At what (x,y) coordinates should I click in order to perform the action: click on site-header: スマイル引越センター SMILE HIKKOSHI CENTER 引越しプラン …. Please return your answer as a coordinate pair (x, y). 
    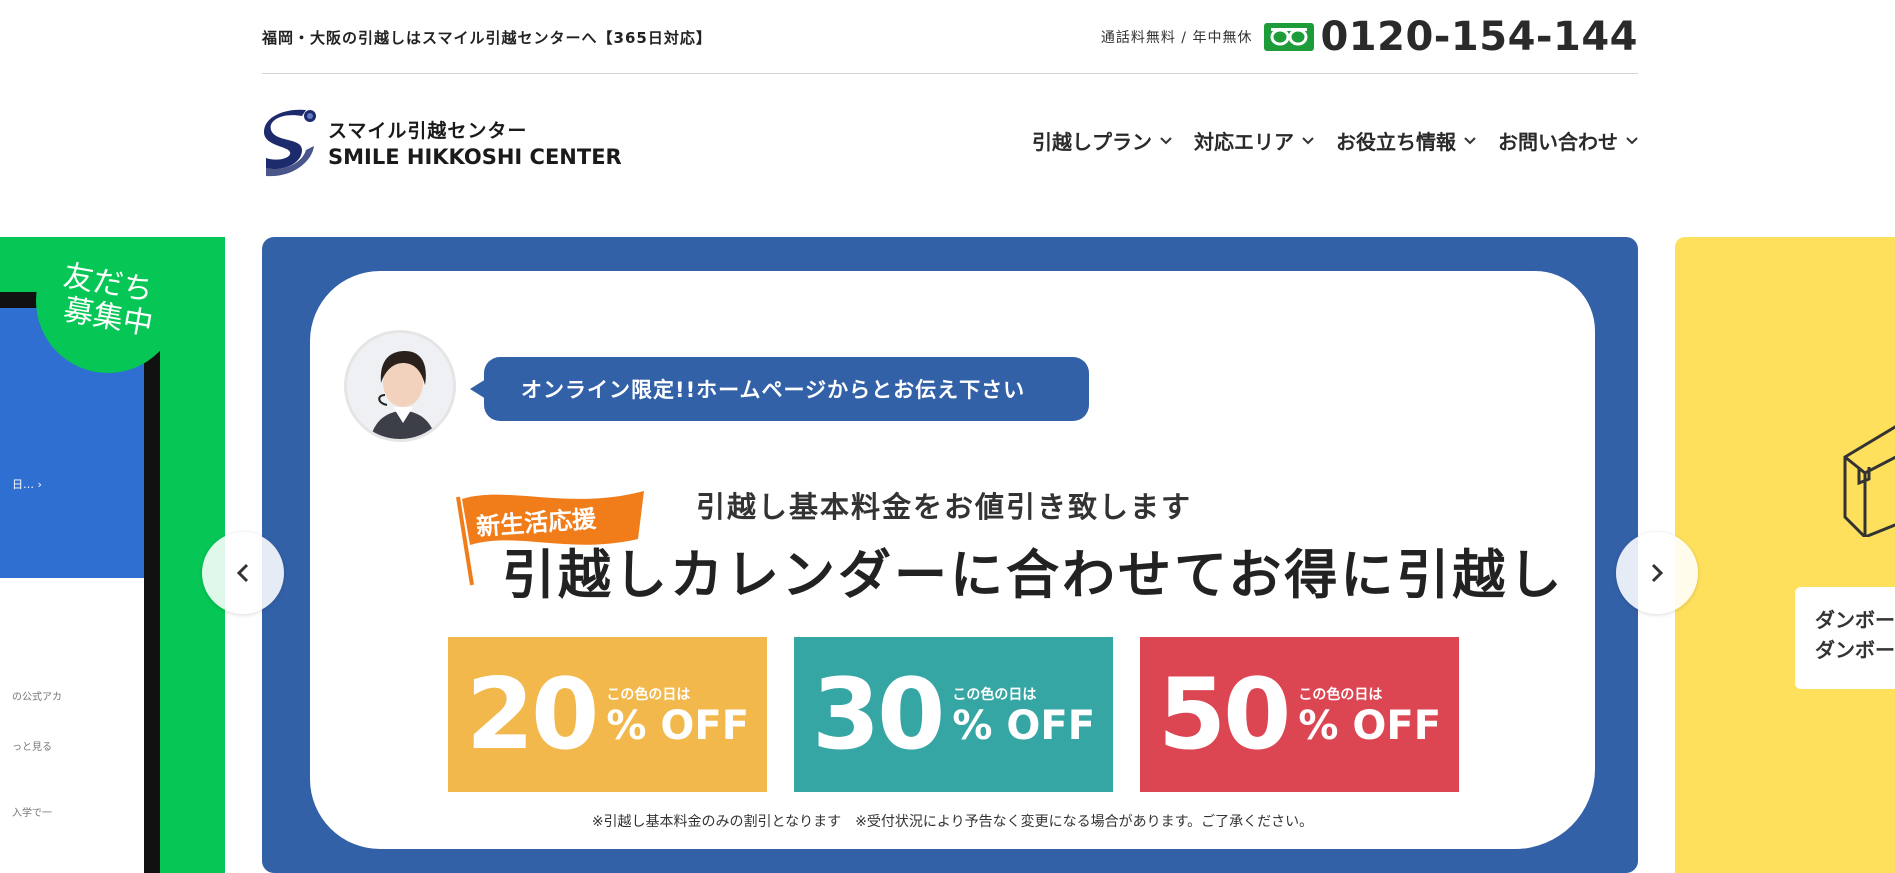
    Looking at the image, I should click on (950, 143).